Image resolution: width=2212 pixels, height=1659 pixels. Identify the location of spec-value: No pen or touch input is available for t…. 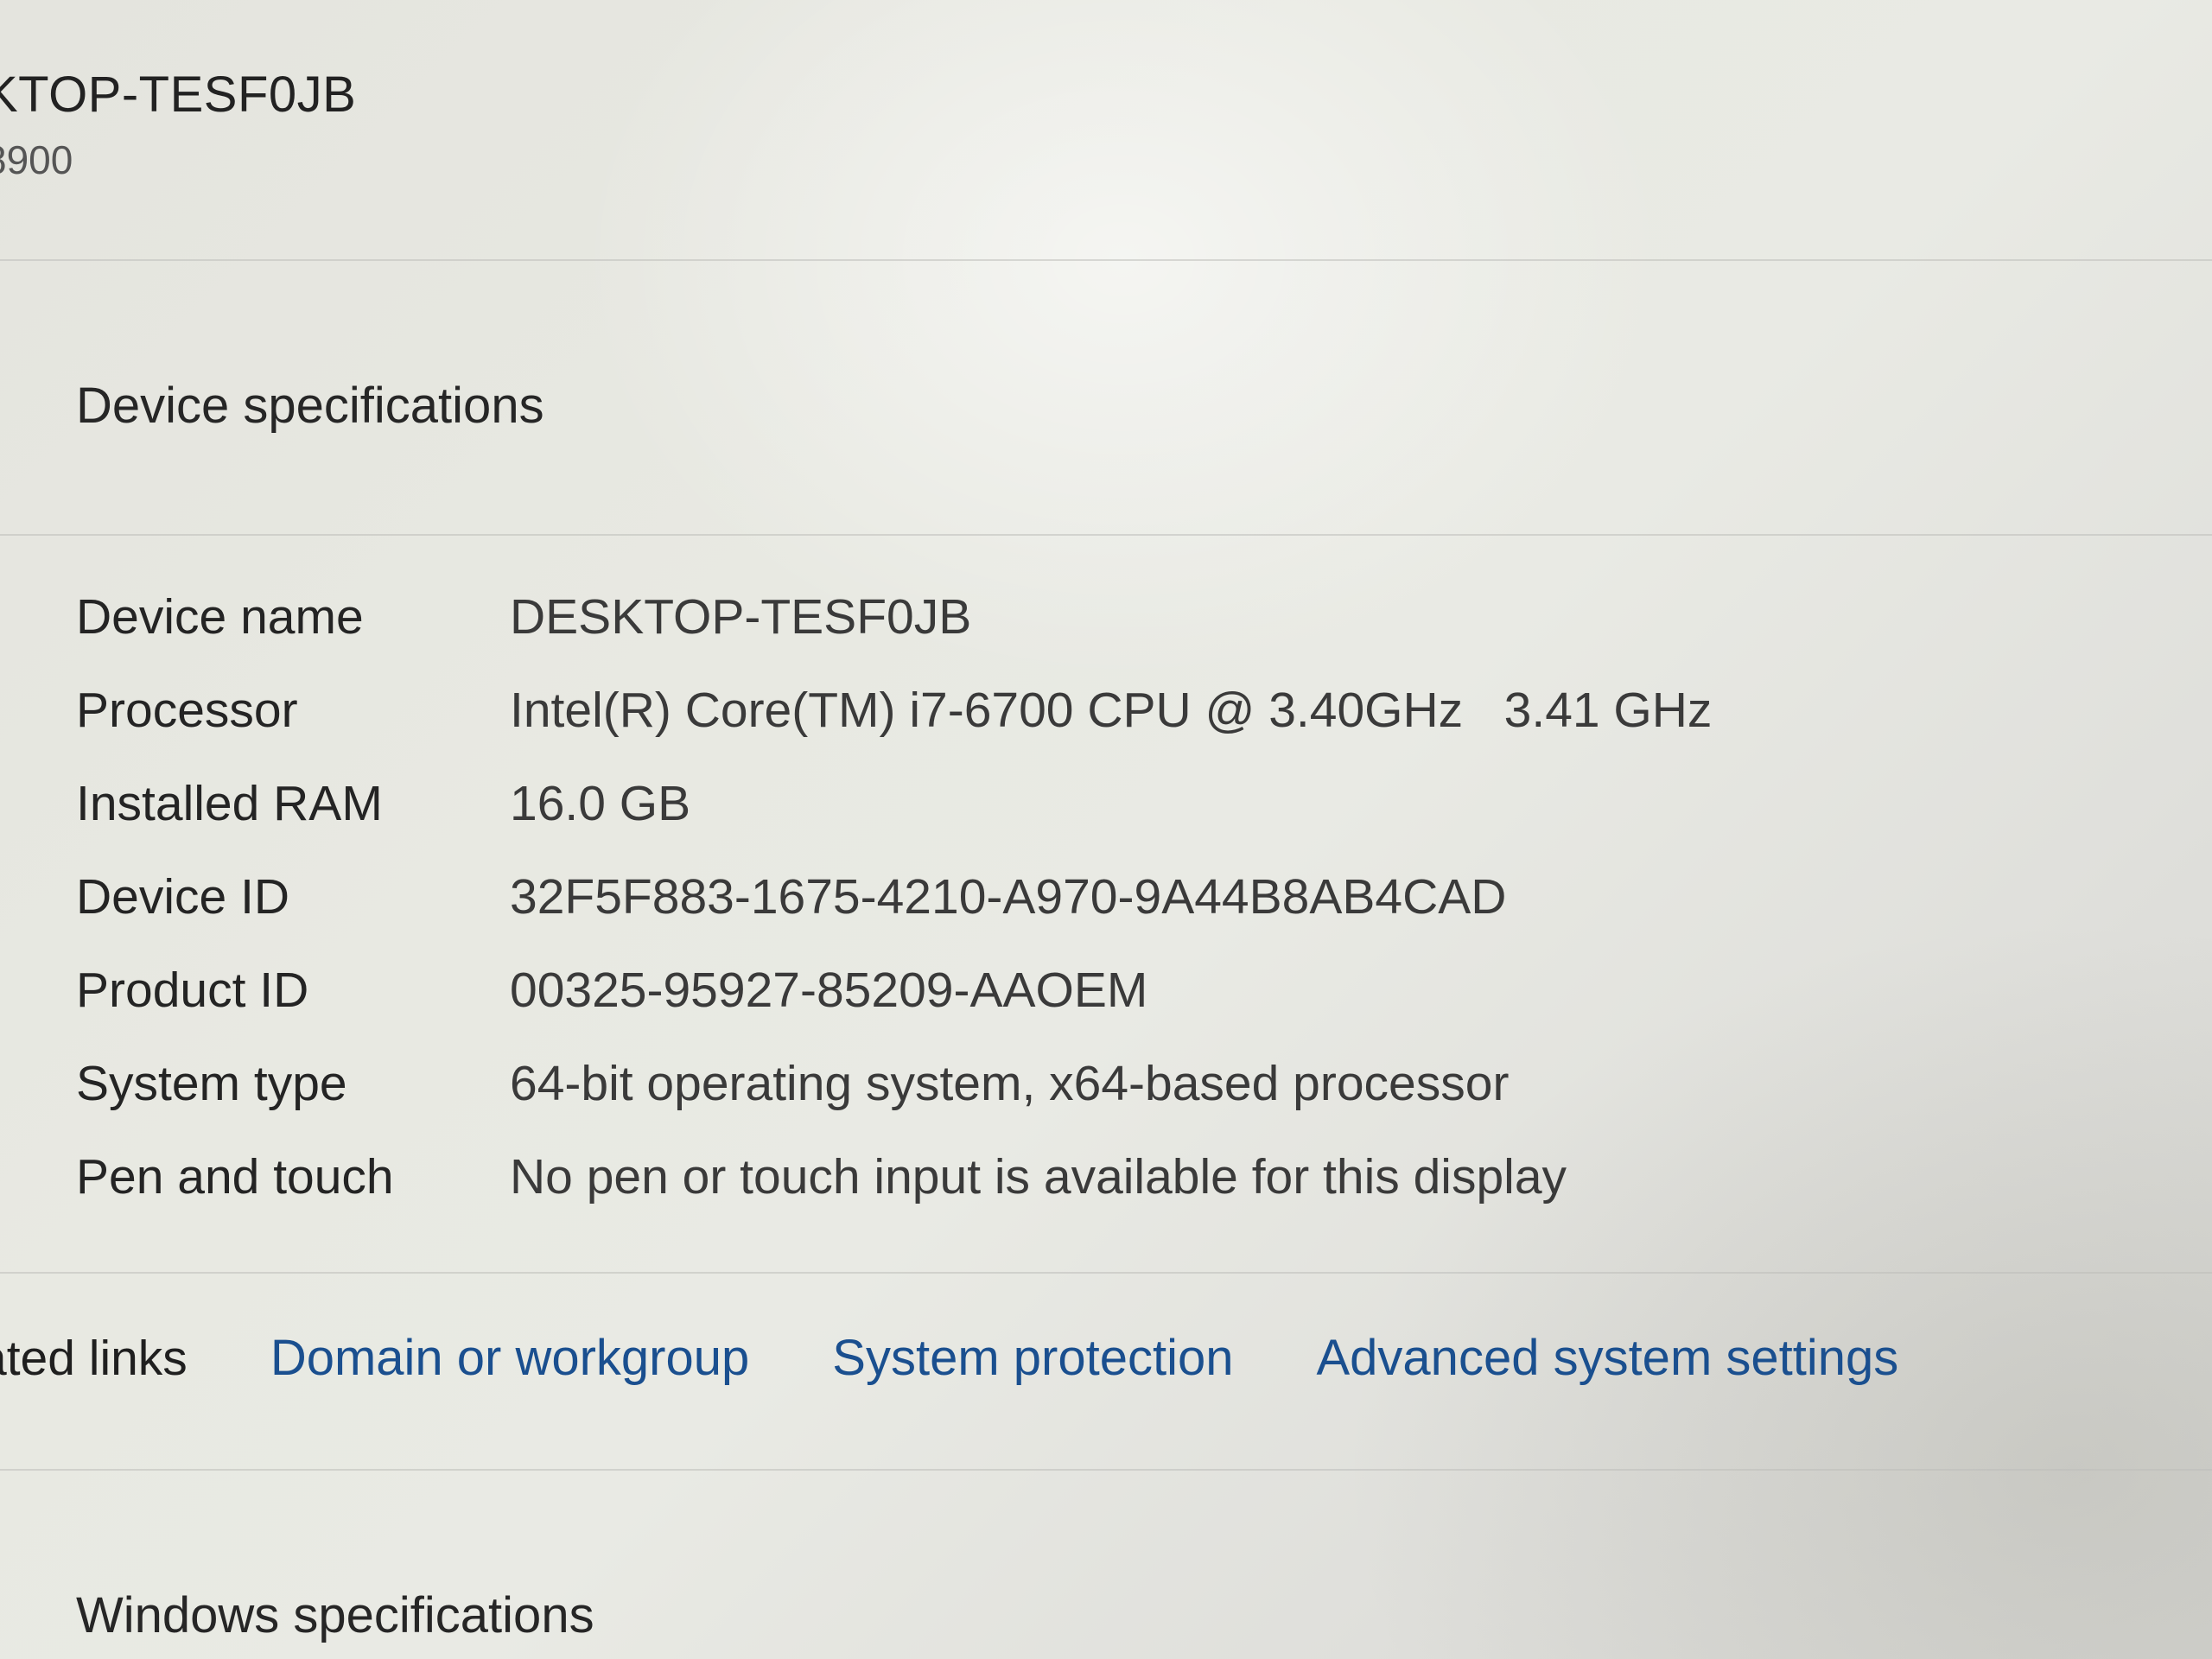
(1038, 1177).